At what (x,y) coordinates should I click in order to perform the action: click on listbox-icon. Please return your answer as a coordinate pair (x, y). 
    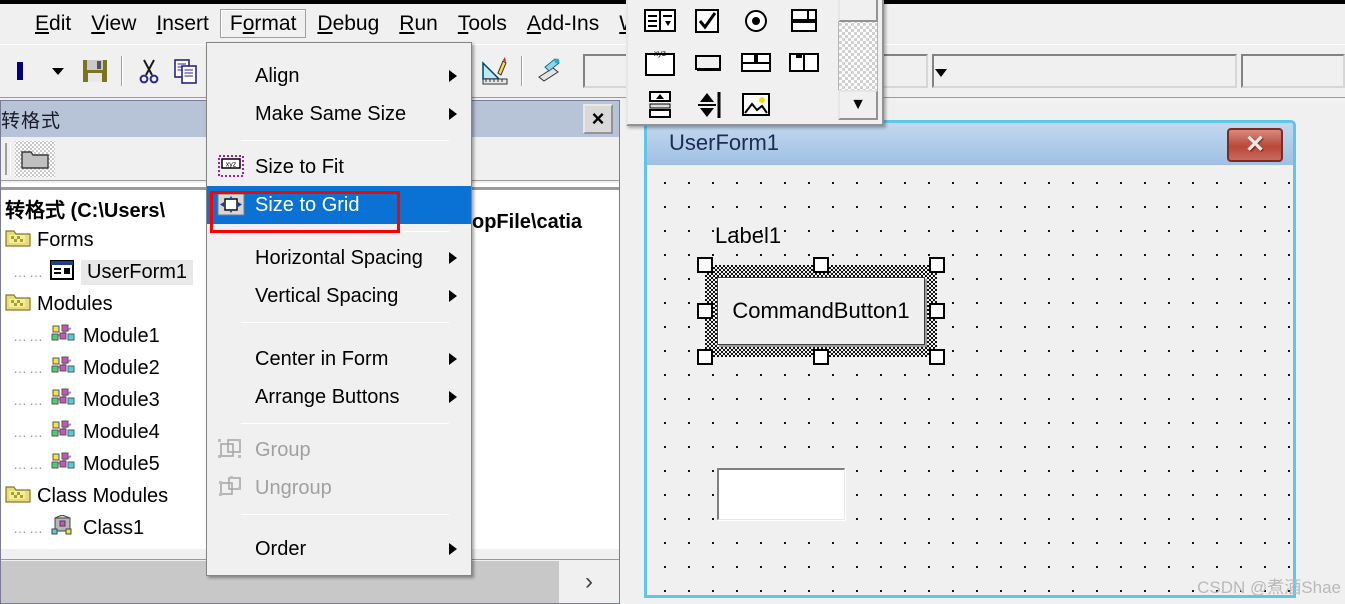
    Looking at the image, I should click on (660, 21).